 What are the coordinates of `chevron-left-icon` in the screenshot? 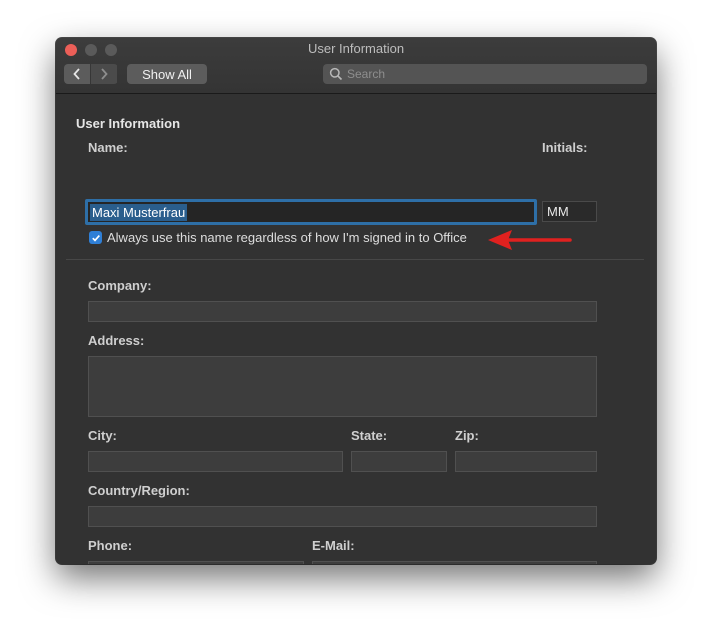 It's located at (76, 74).